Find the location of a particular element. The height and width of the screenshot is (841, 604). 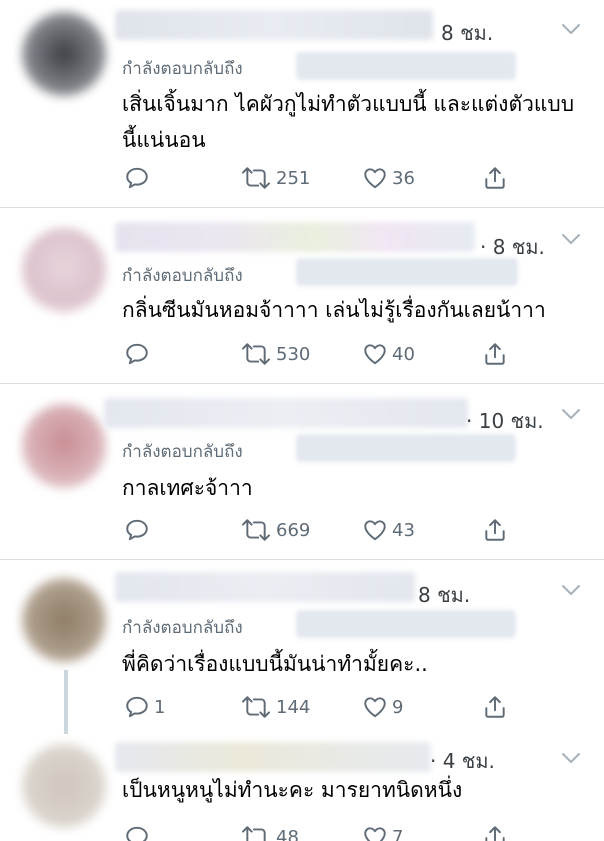

retweet-count: 48 is located at coordinates (287, 833).